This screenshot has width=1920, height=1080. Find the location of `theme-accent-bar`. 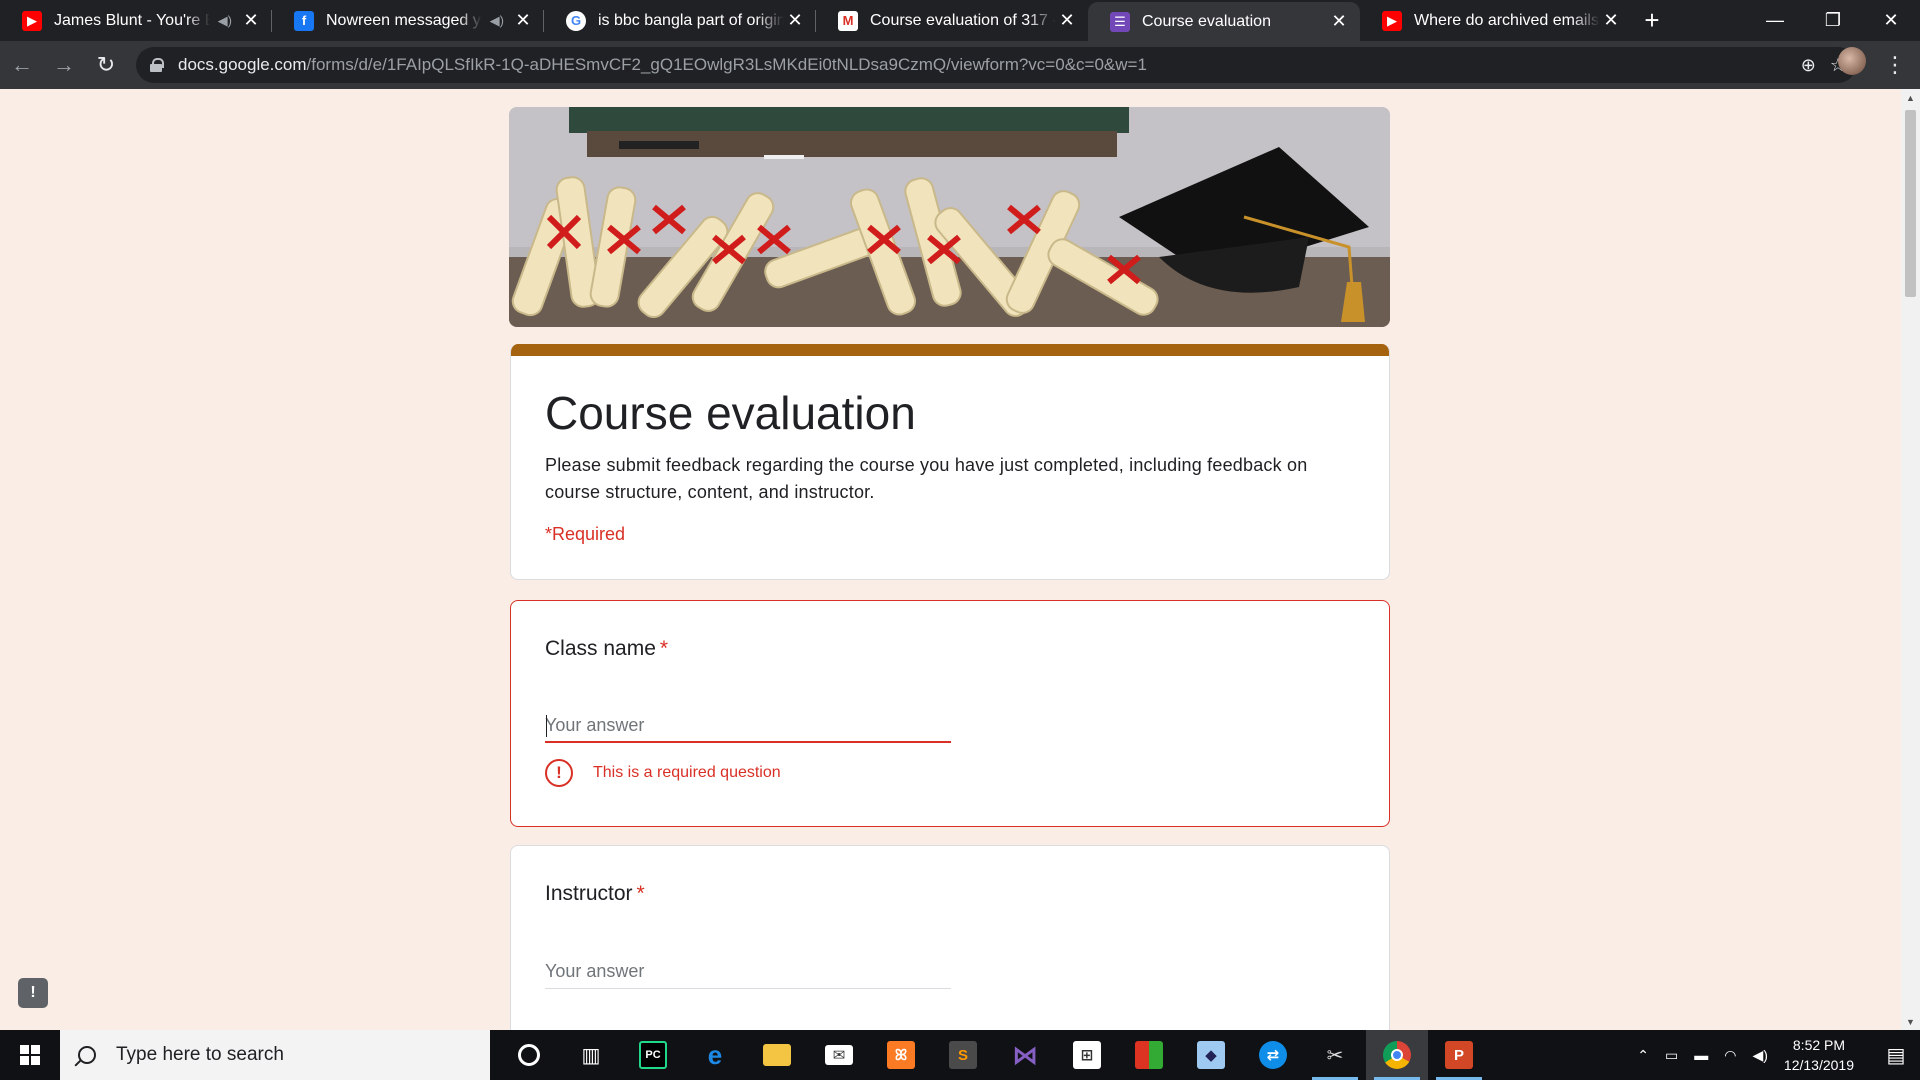

theme-accent-bar is located at coordinates (950, 350).